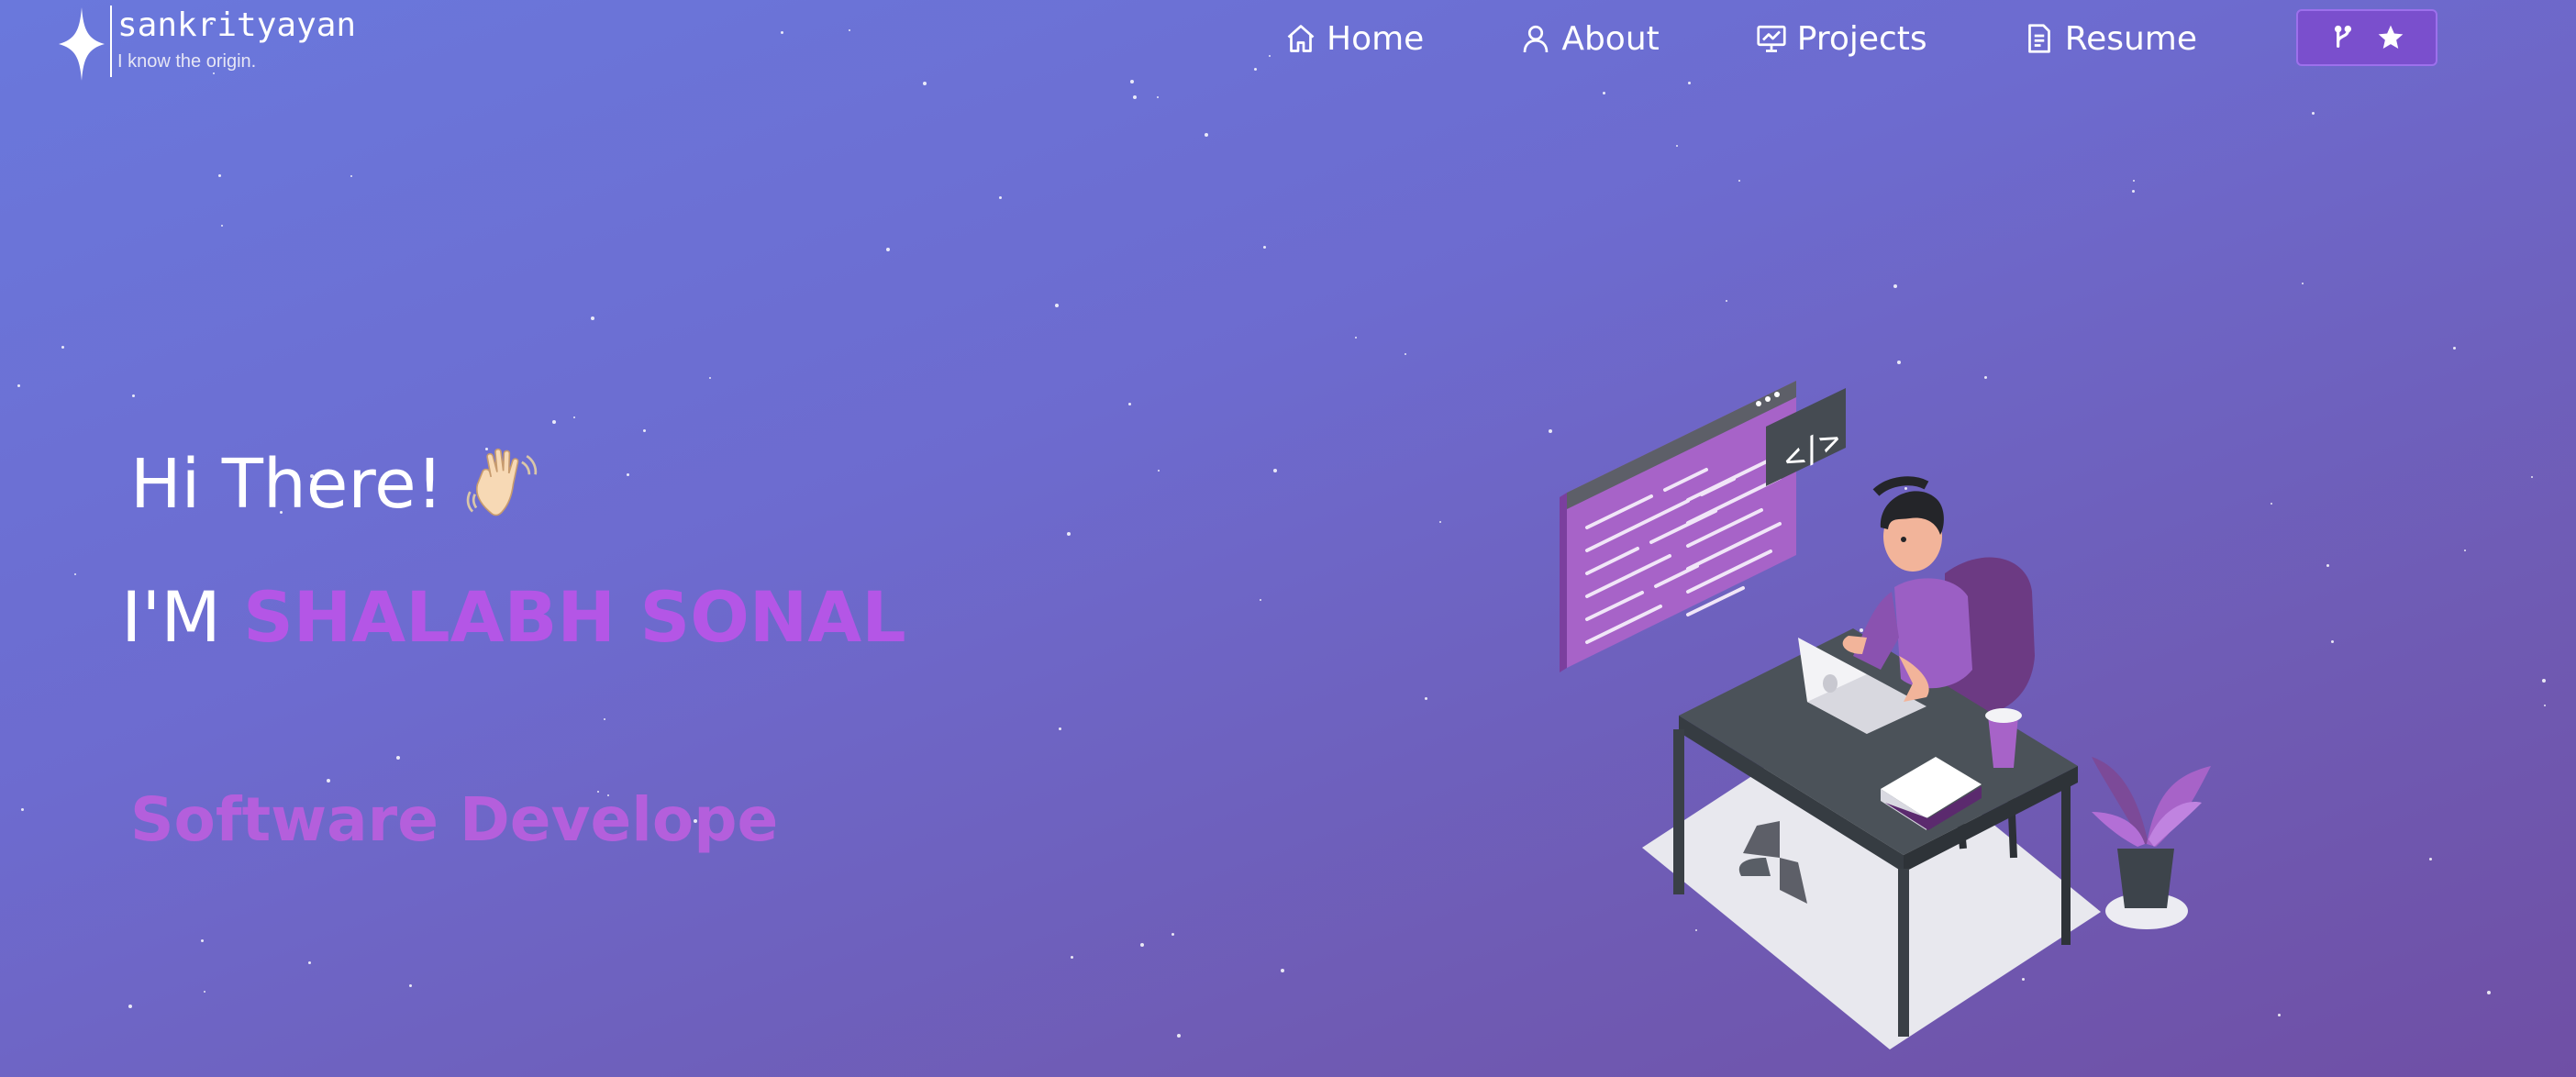 The width and height of the screenshot is (2576, 1077). I want to click on nav-resume: Resume, so click(2110, 39).